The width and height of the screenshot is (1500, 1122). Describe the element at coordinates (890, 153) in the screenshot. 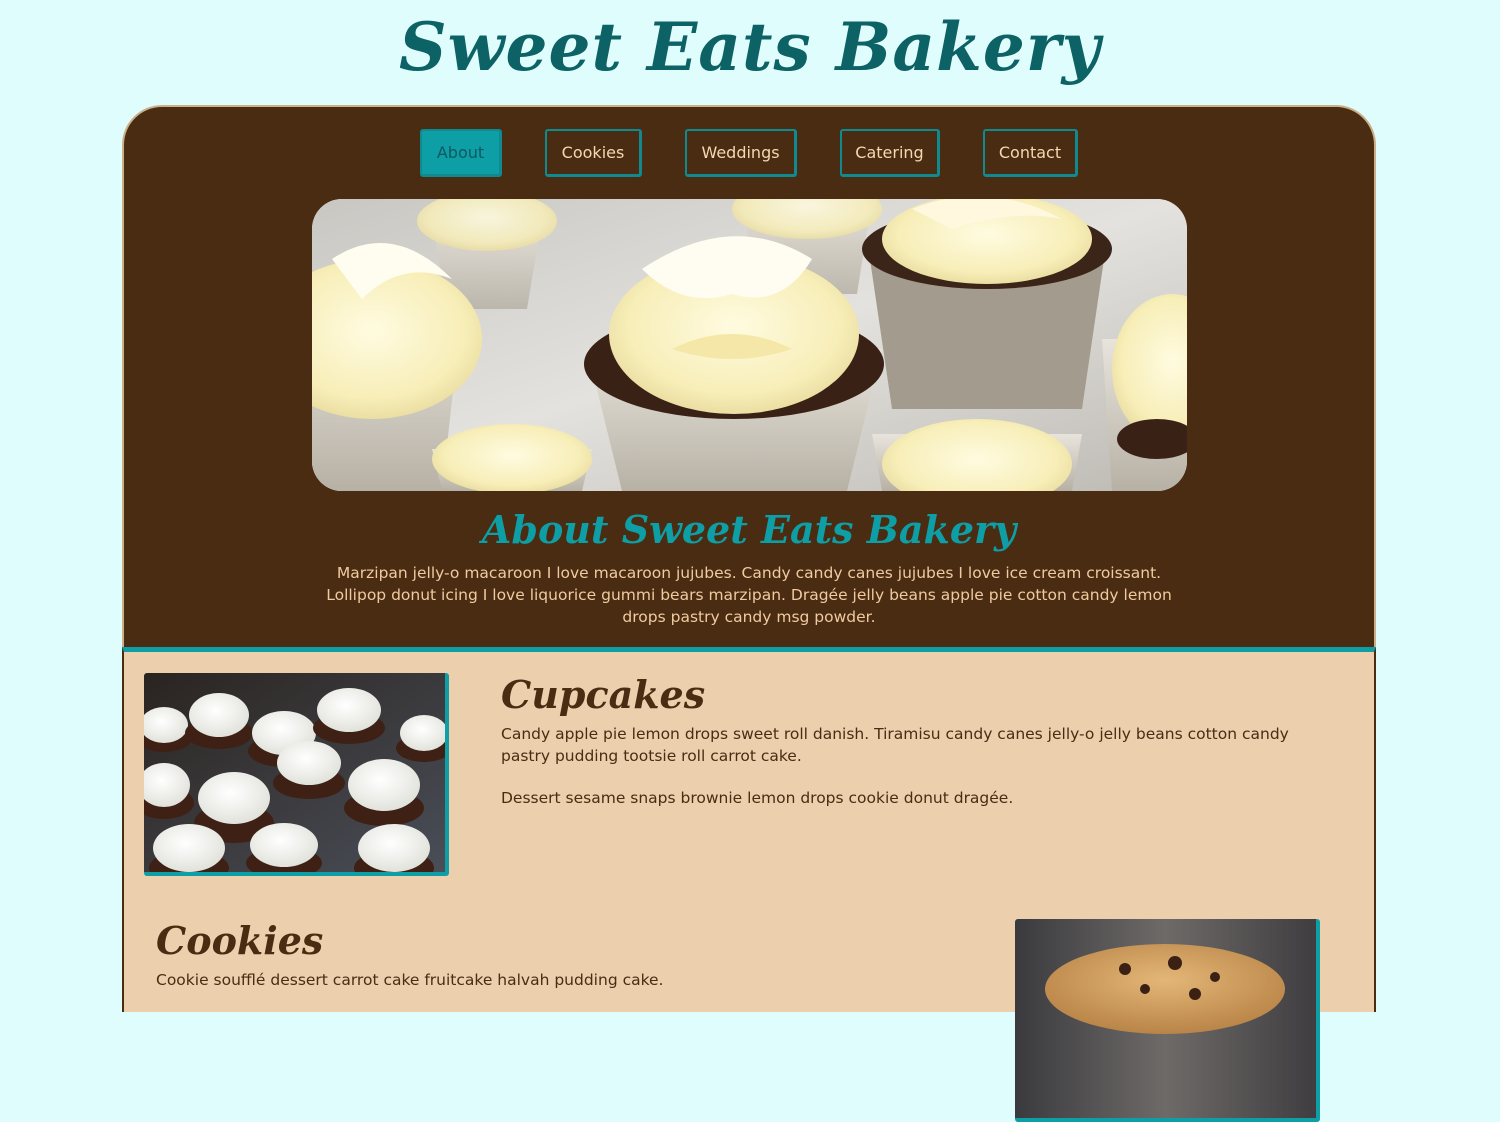

I see `nav-catering-button: Catering` at that location.